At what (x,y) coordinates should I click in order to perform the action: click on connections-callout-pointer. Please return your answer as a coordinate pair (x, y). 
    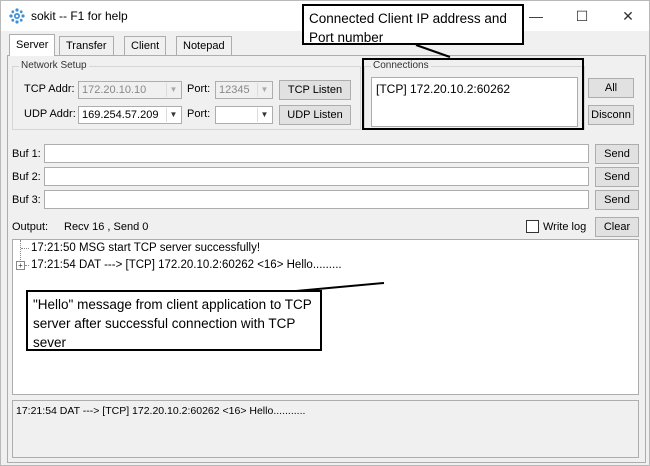
    Looking at the image, I should click on (433, 51).